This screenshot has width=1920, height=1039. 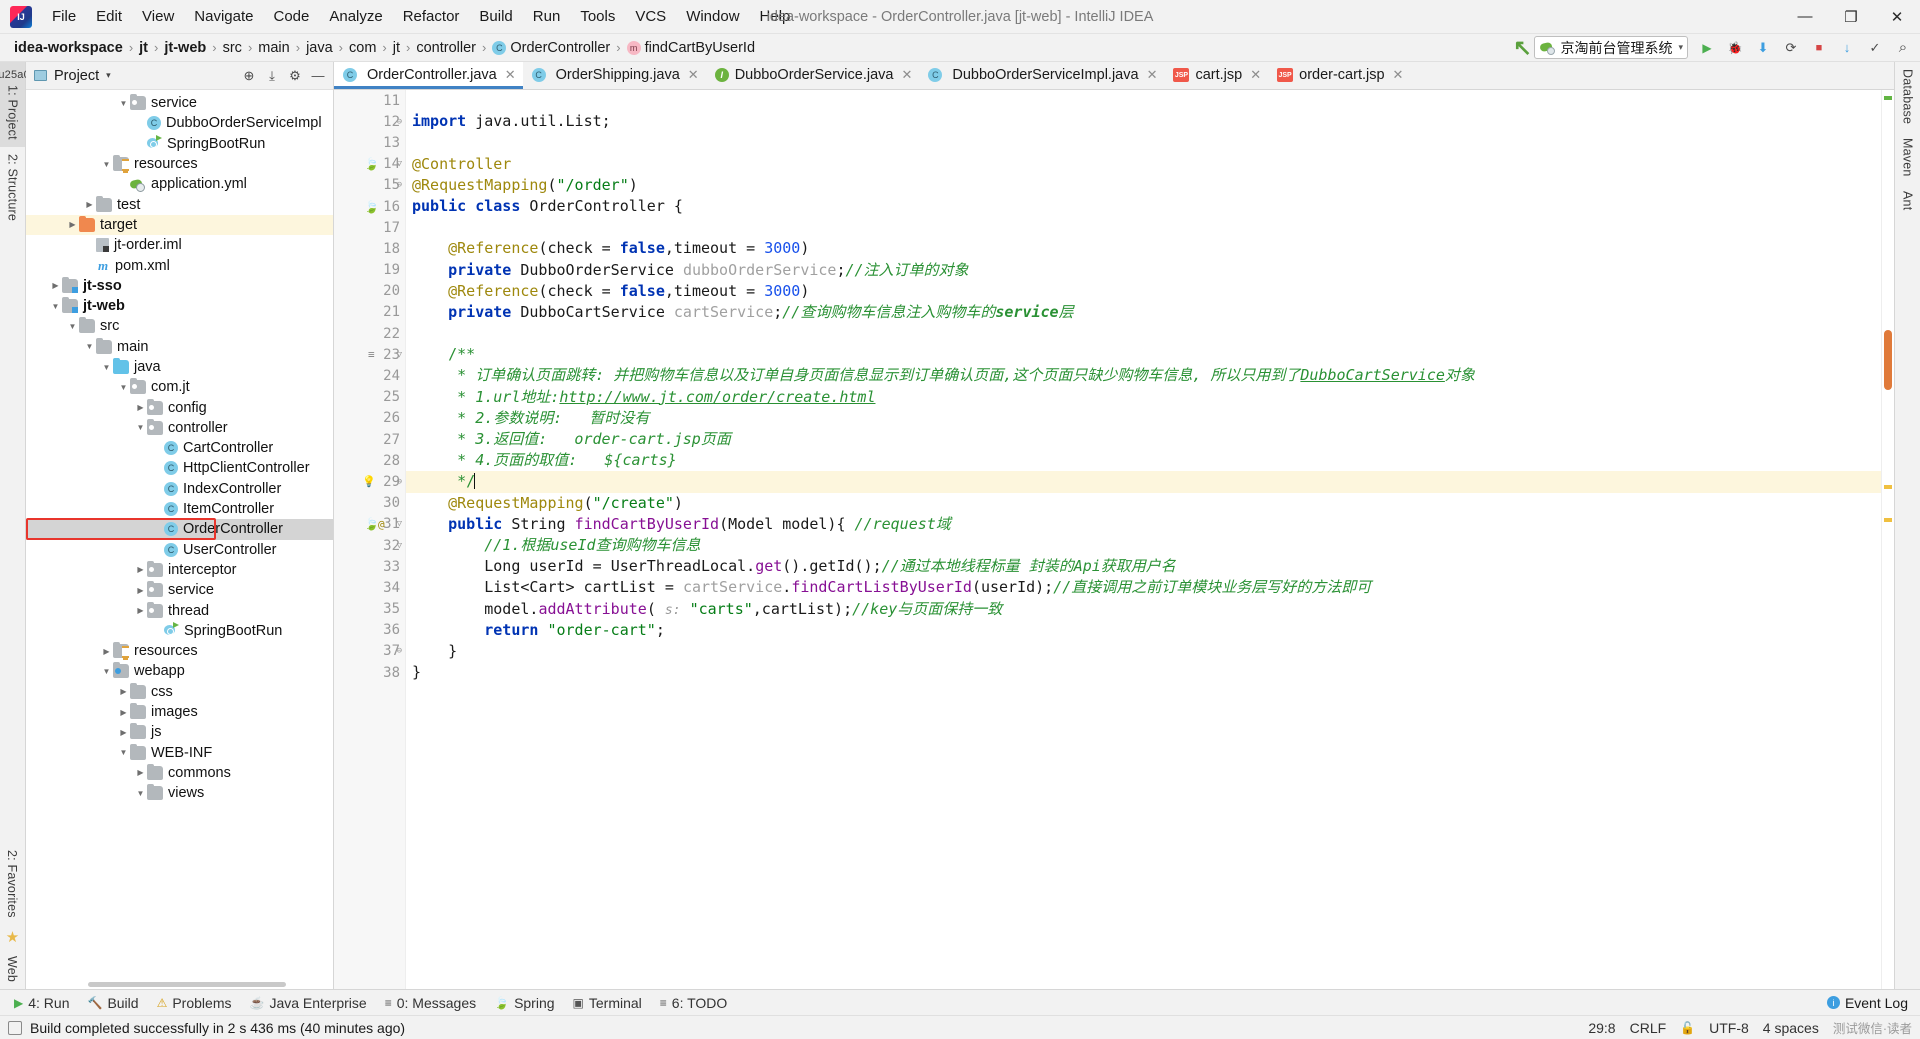 I want to click on gutter-line-36: 36, so click(x=369, y=630).